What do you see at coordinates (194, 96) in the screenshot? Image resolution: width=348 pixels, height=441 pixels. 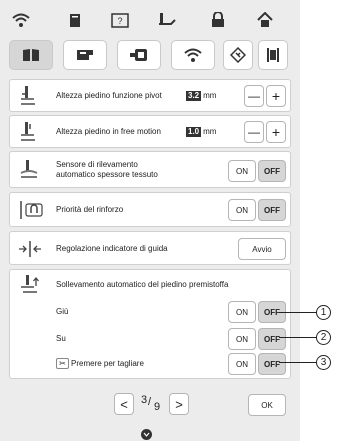 I see `pivot-height-value: 3.2` at bounding box center [194, 96].